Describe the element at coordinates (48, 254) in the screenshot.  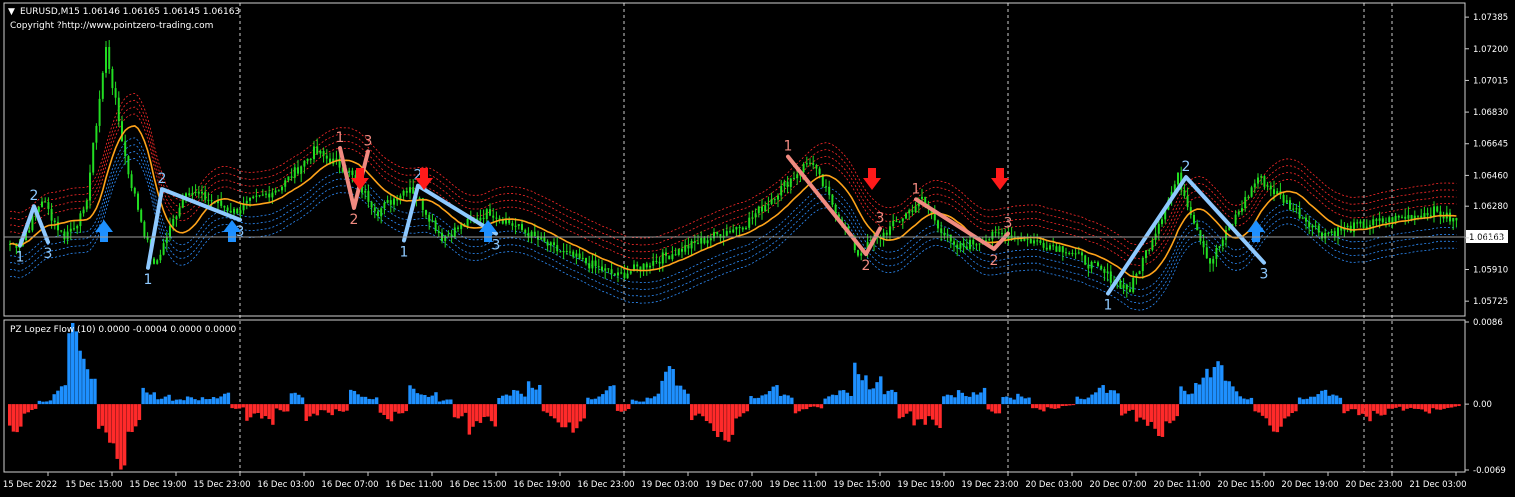
I see `pattern-point-label: 3` at that location.